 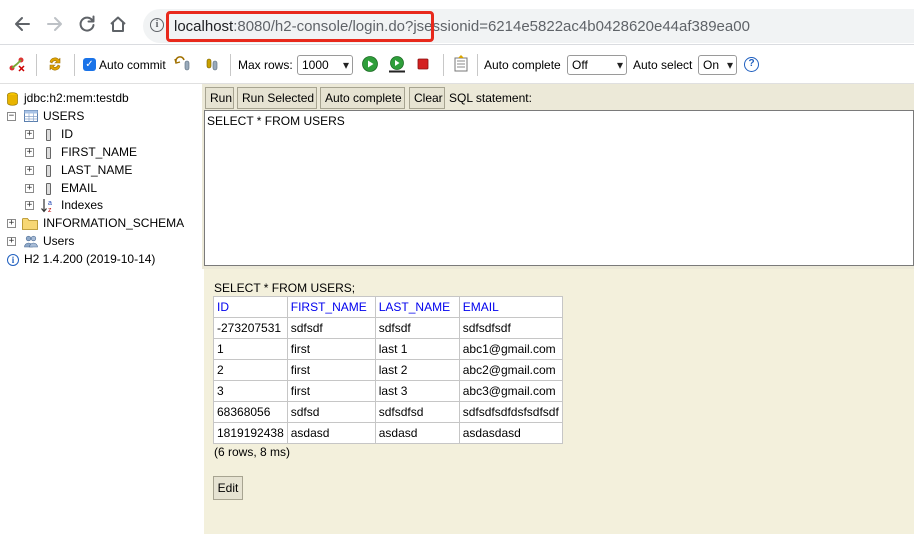 What do you see at coordinates (250, 349) in the screenshot?
I see `table-cell: 1` at bounding box center [250, 349].